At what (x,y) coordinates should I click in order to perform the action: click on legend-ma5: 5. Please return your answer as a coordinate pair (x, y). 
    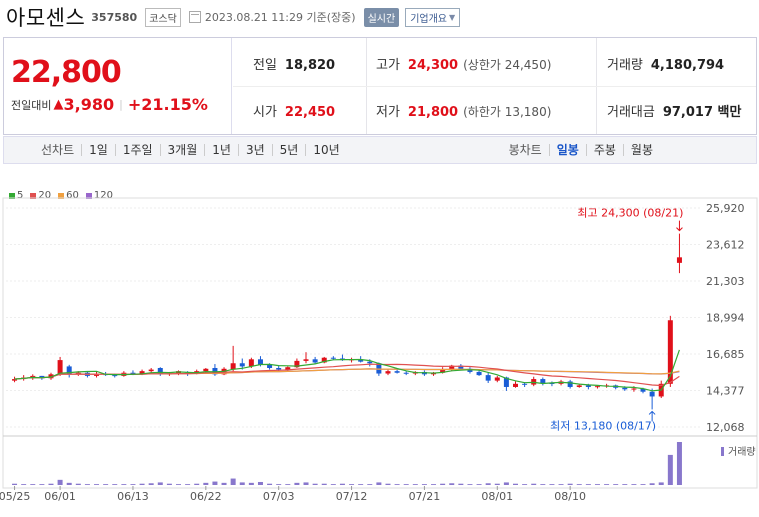
    Looking at the image, I should click on (16, 195).